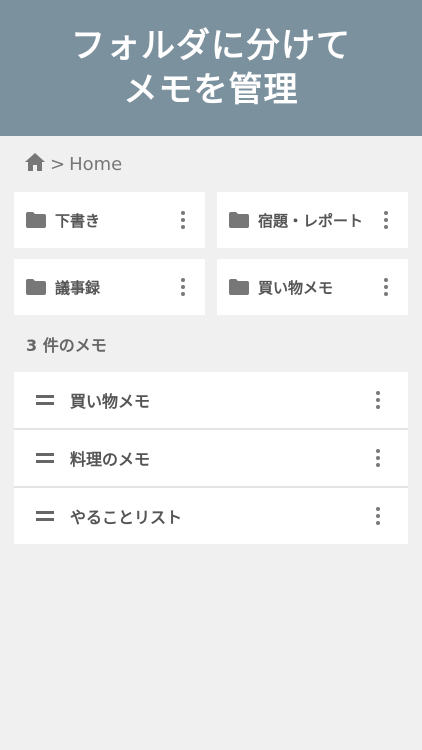 This screenshot has height=750, width=422. What do you see at coordinates (211, 516) in the screenshot?
I see `memo-list-item: やることリスト` at bounding box center [211, 516].